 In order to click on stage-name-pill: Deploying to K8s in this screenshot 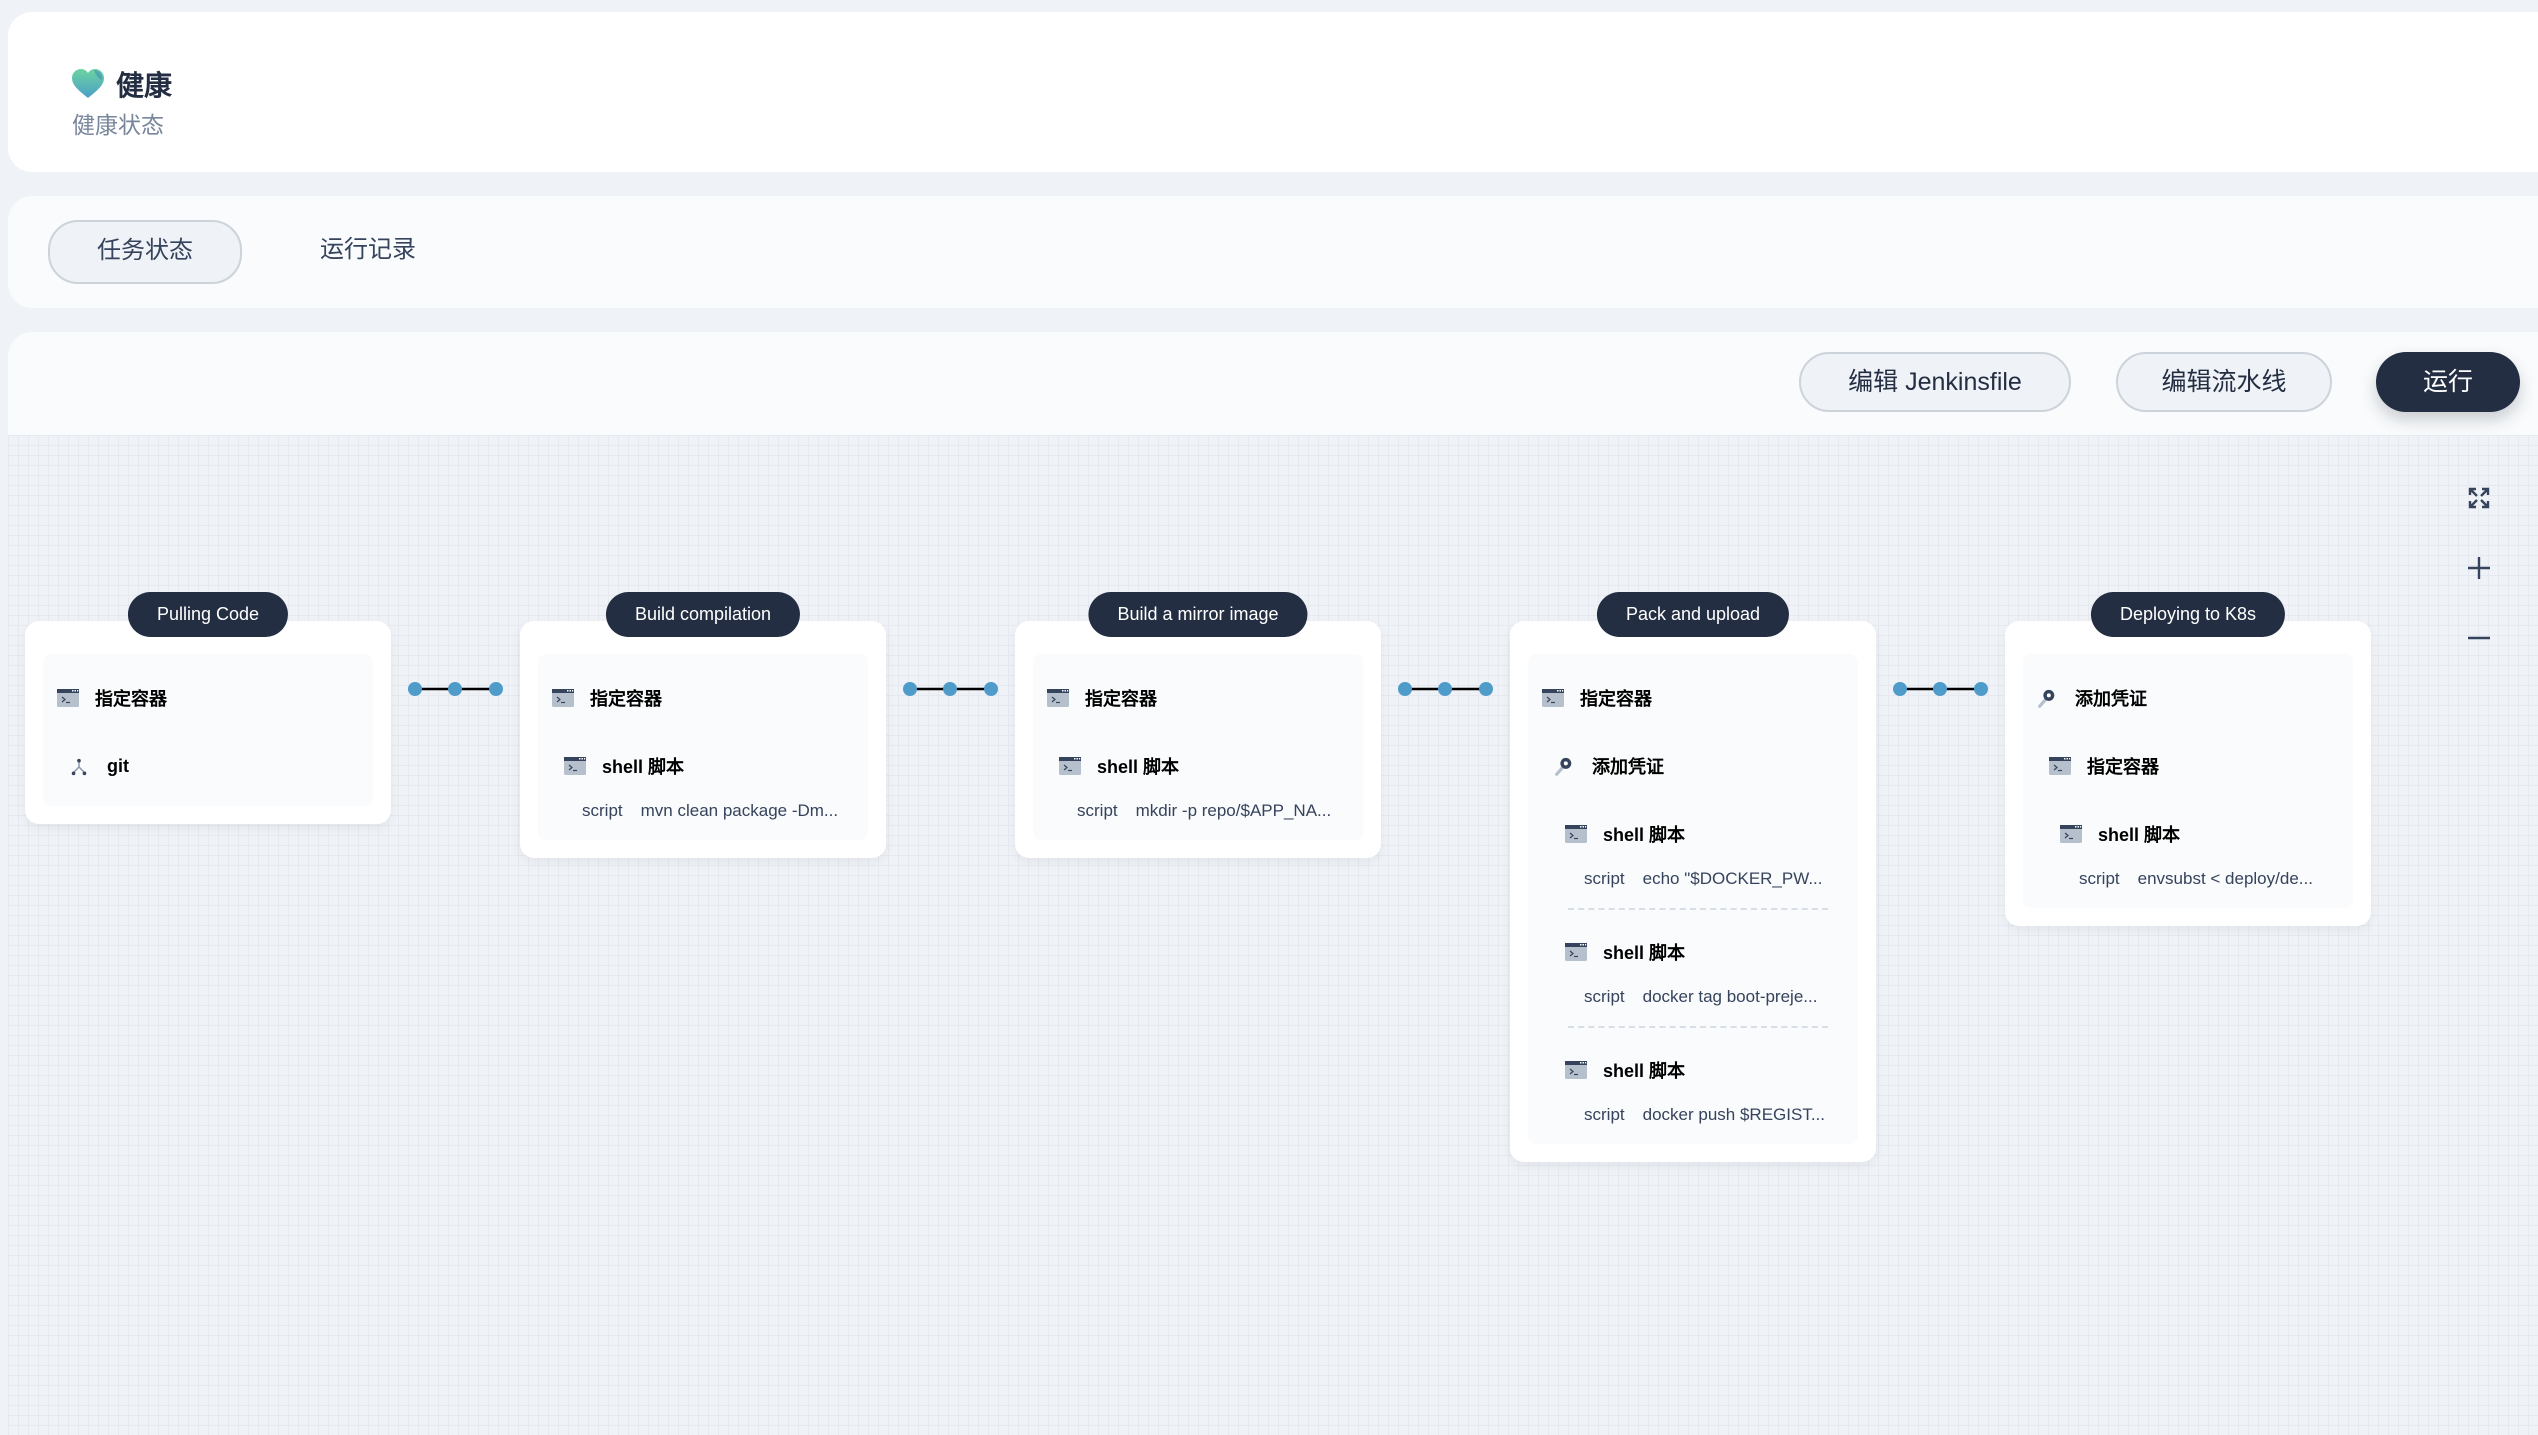, I will do `click(2188, 614)`.